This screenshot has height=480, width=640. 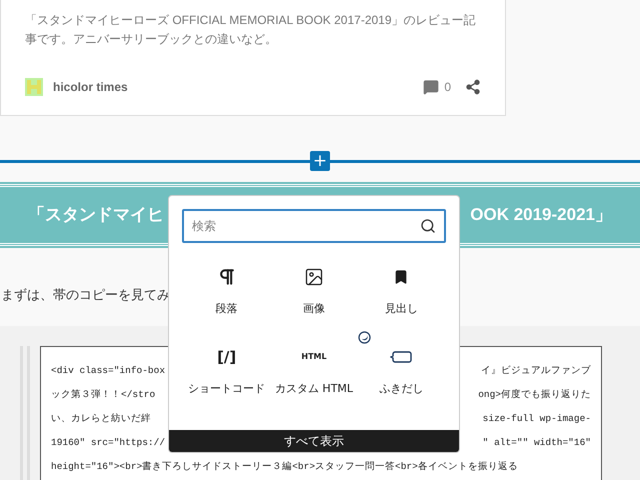 What do you see at coordinates (85, 296) in the screenshot?
I see `paragraph-text: まずは、帯のコピーを見てみ` at bounding box center [85, 296].